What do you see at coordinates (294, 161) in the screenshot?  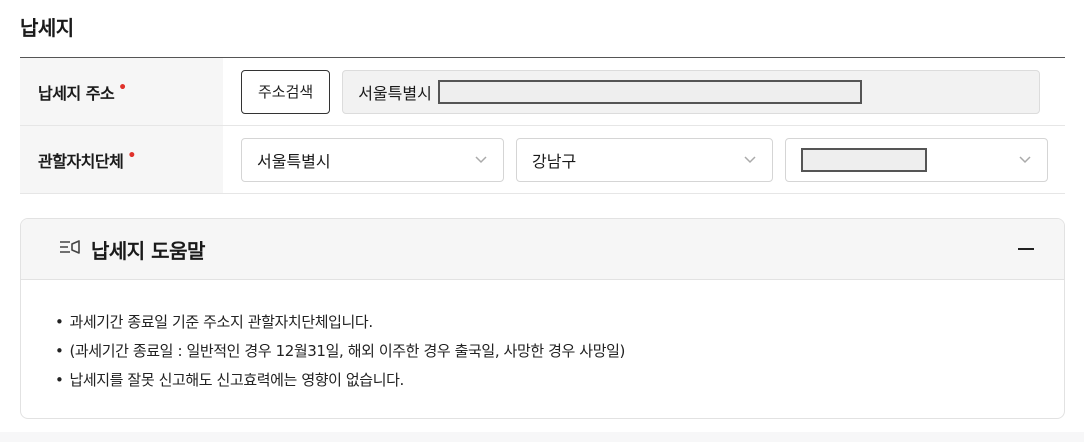 I see `city-select-value: 서울특별시` at bounding box center [294, 161].